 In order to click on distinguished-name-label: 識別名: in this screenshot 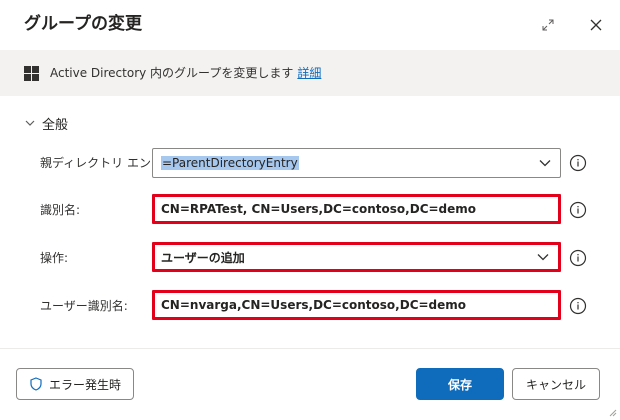, I will do `click(60, 210)`.